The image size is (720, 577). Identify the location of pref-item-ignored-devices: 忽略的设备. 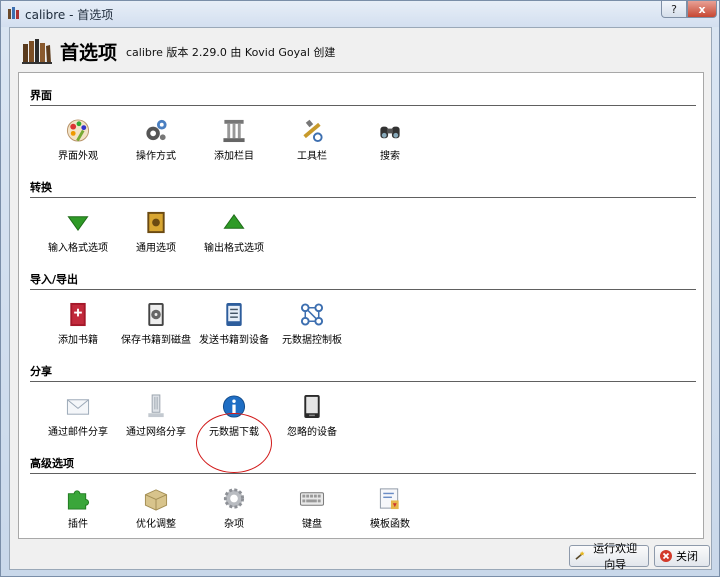
(312, 416).